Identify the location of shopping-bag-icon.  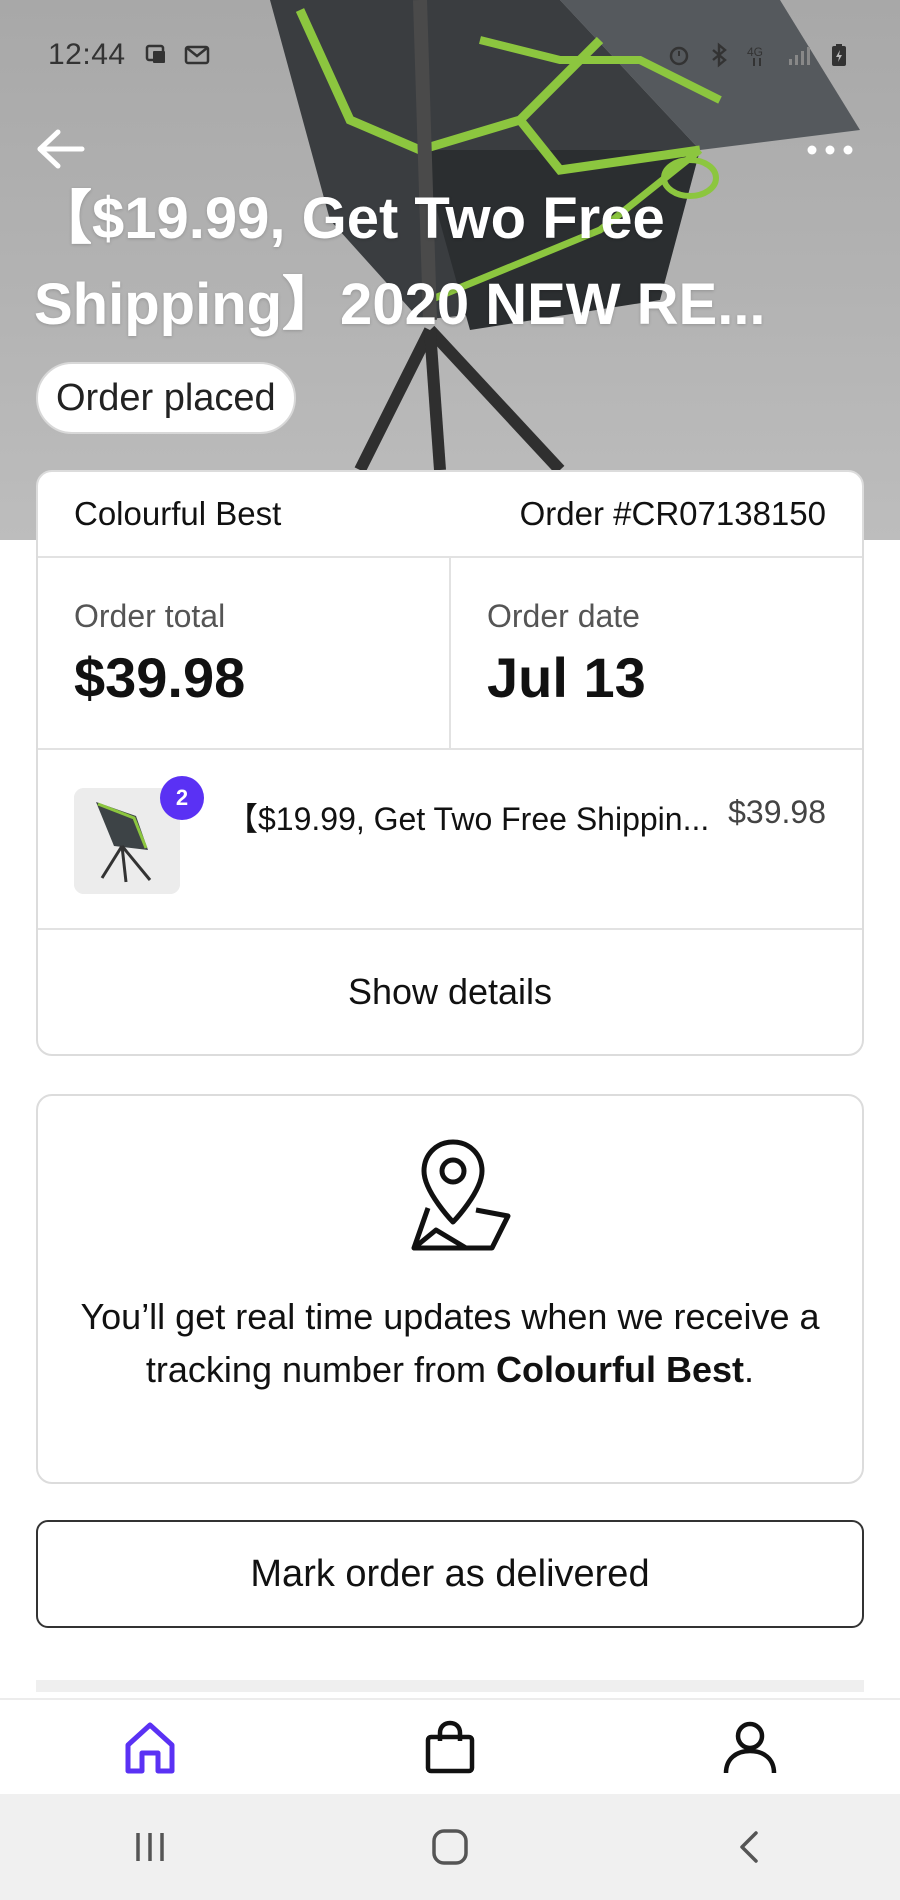
(450, 1747).